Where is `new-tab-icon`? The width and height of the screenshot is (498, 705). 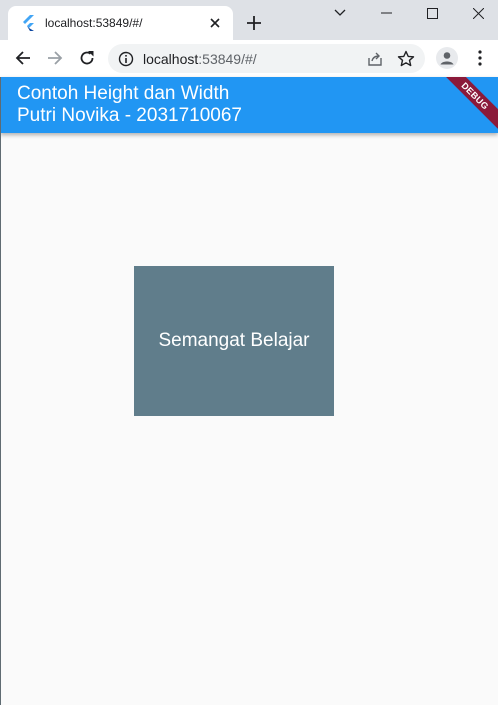
new-tab-icon is located at coordinates (254, 23).